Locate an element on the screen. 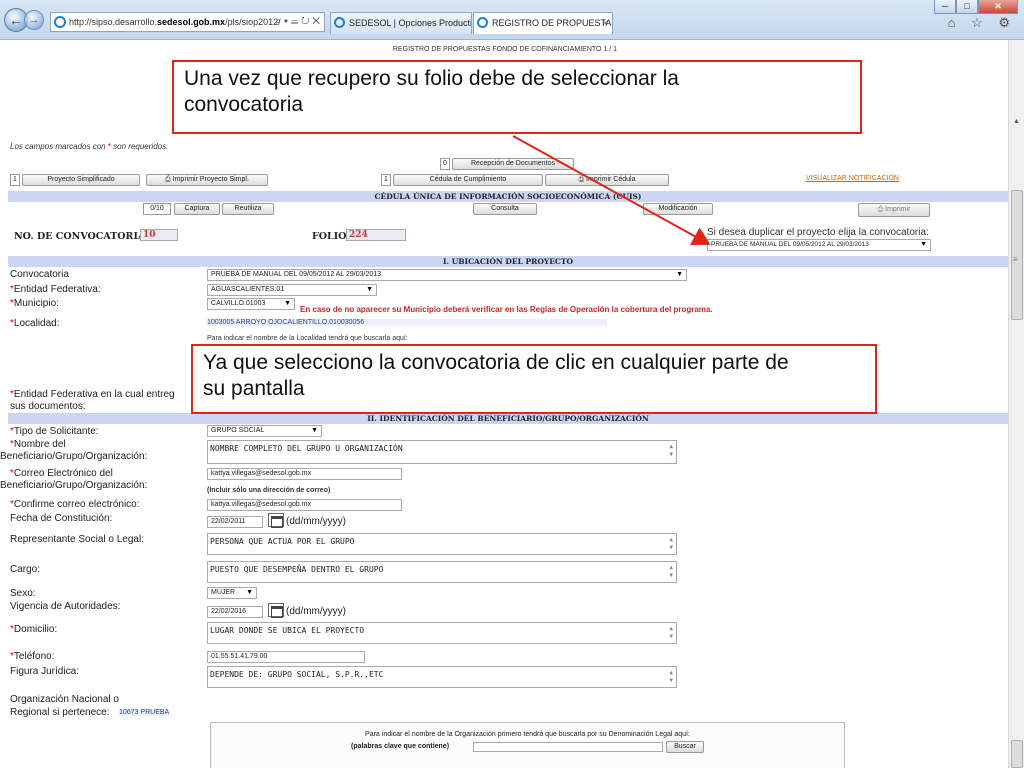 The image size is (1024, 768). domicilio-label-text: Domicilio: is located at coordinates (35, 629).